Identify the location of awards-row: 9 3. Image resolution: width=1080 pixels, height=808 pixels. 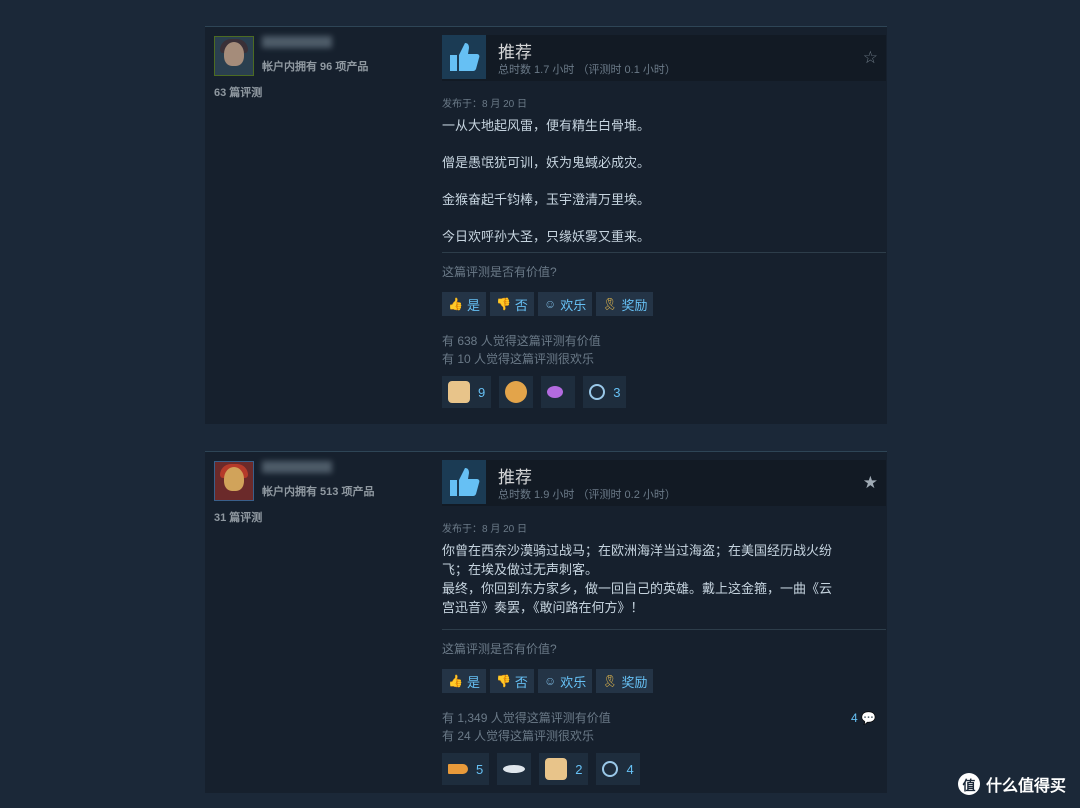
(664, 392).